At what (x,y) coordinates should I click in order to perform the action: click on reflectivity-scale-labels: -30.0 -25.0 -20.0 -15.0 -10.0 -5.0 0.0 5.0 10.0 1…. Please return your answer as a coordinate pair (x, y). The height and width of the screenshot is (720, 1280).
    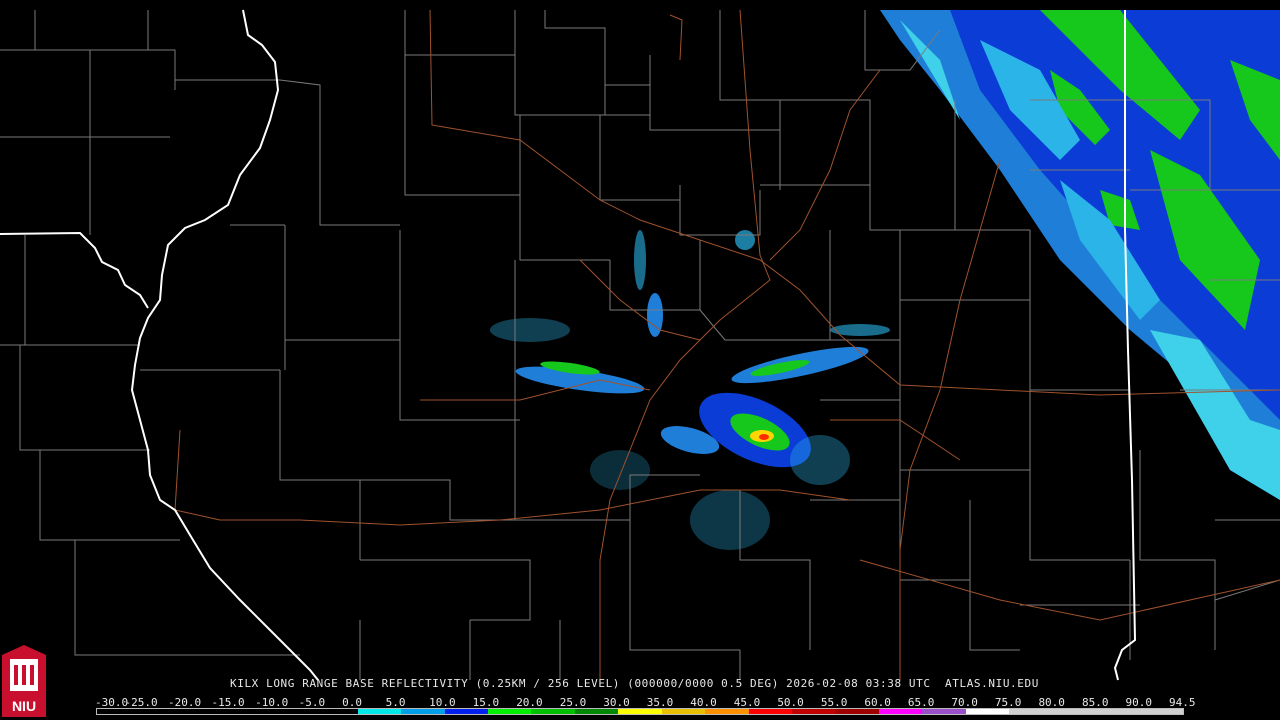
    Looking at the image, I should click on (645, 702).